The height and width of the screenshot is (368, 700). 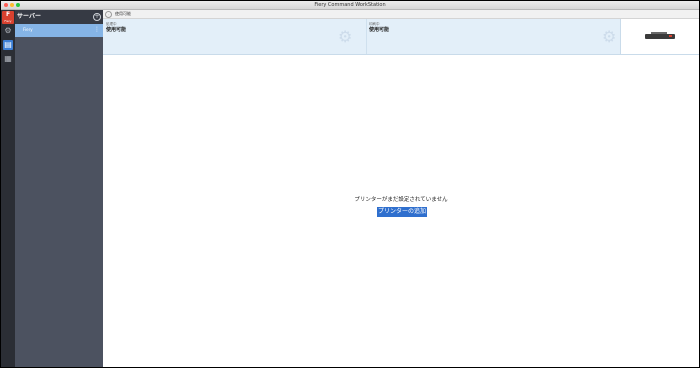 I want to click on processing-value: 使用可能, so click(x=116, y=30).